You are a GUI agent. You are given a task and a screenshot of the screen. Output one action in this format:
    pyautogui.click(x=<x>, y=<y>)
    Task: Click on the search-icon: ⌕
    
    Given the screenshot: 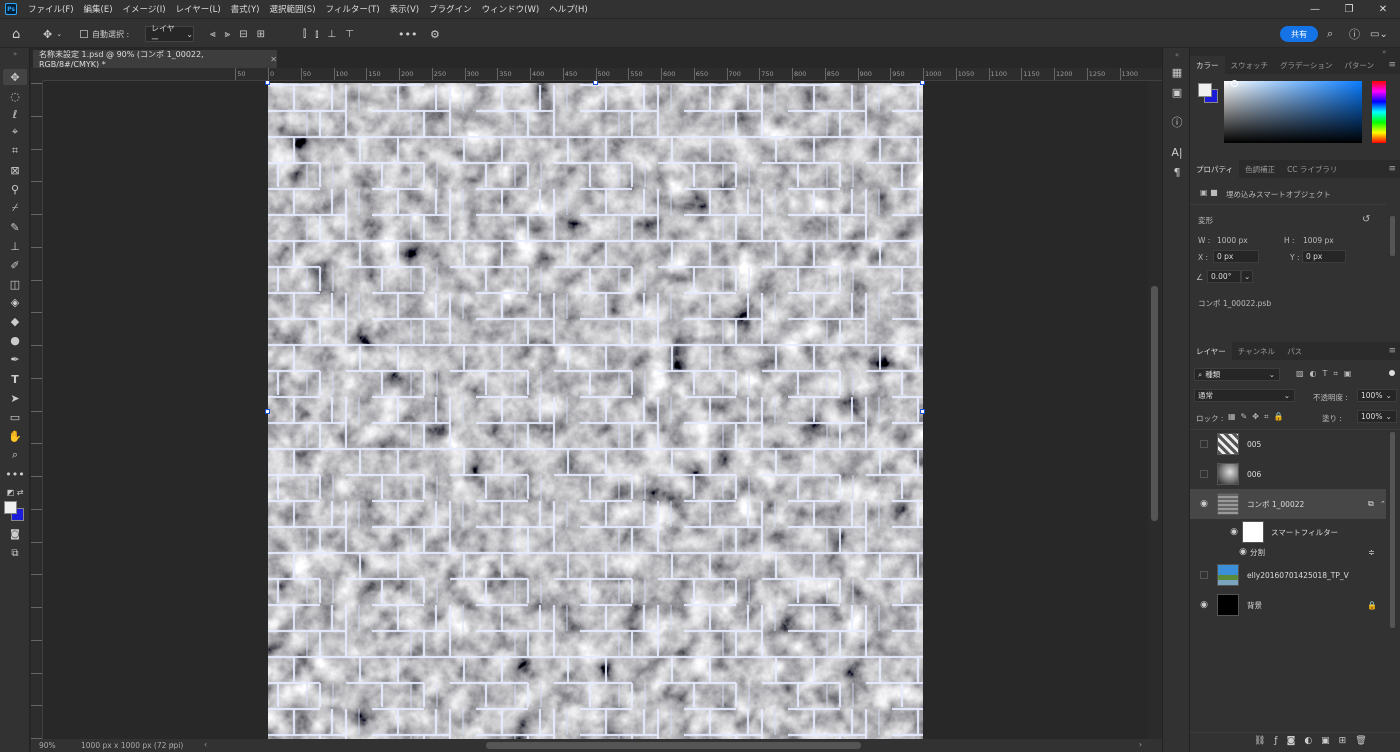 What is the action you would take?
    pyautogui.click(x=1330, y=34)
    